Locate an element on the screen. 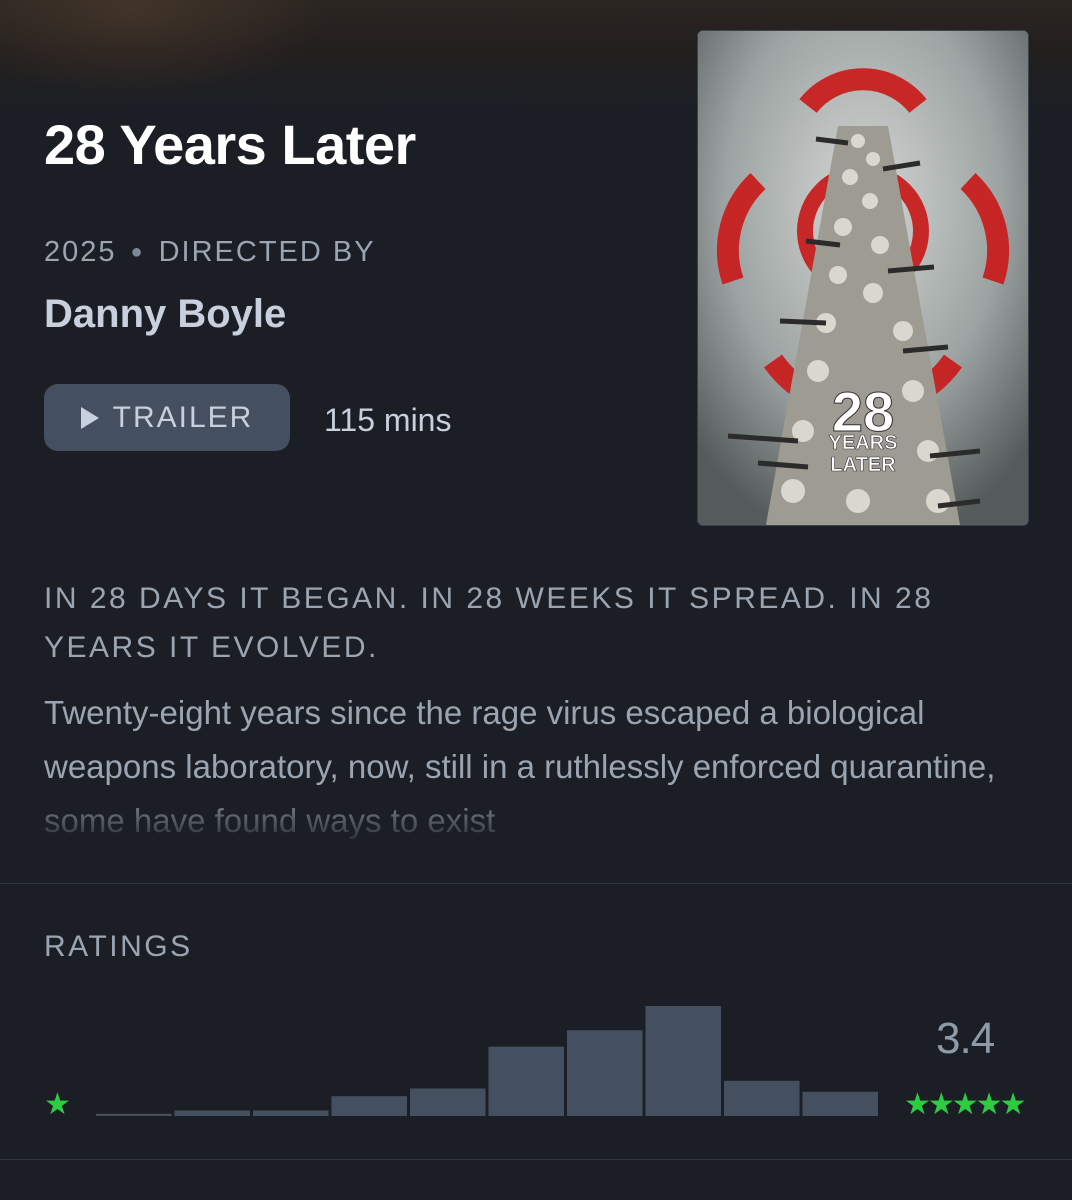 This screenshot has width=1072, height=1200. max-stars-icon: ★★★★★ is located at coordinates (965, 1104).